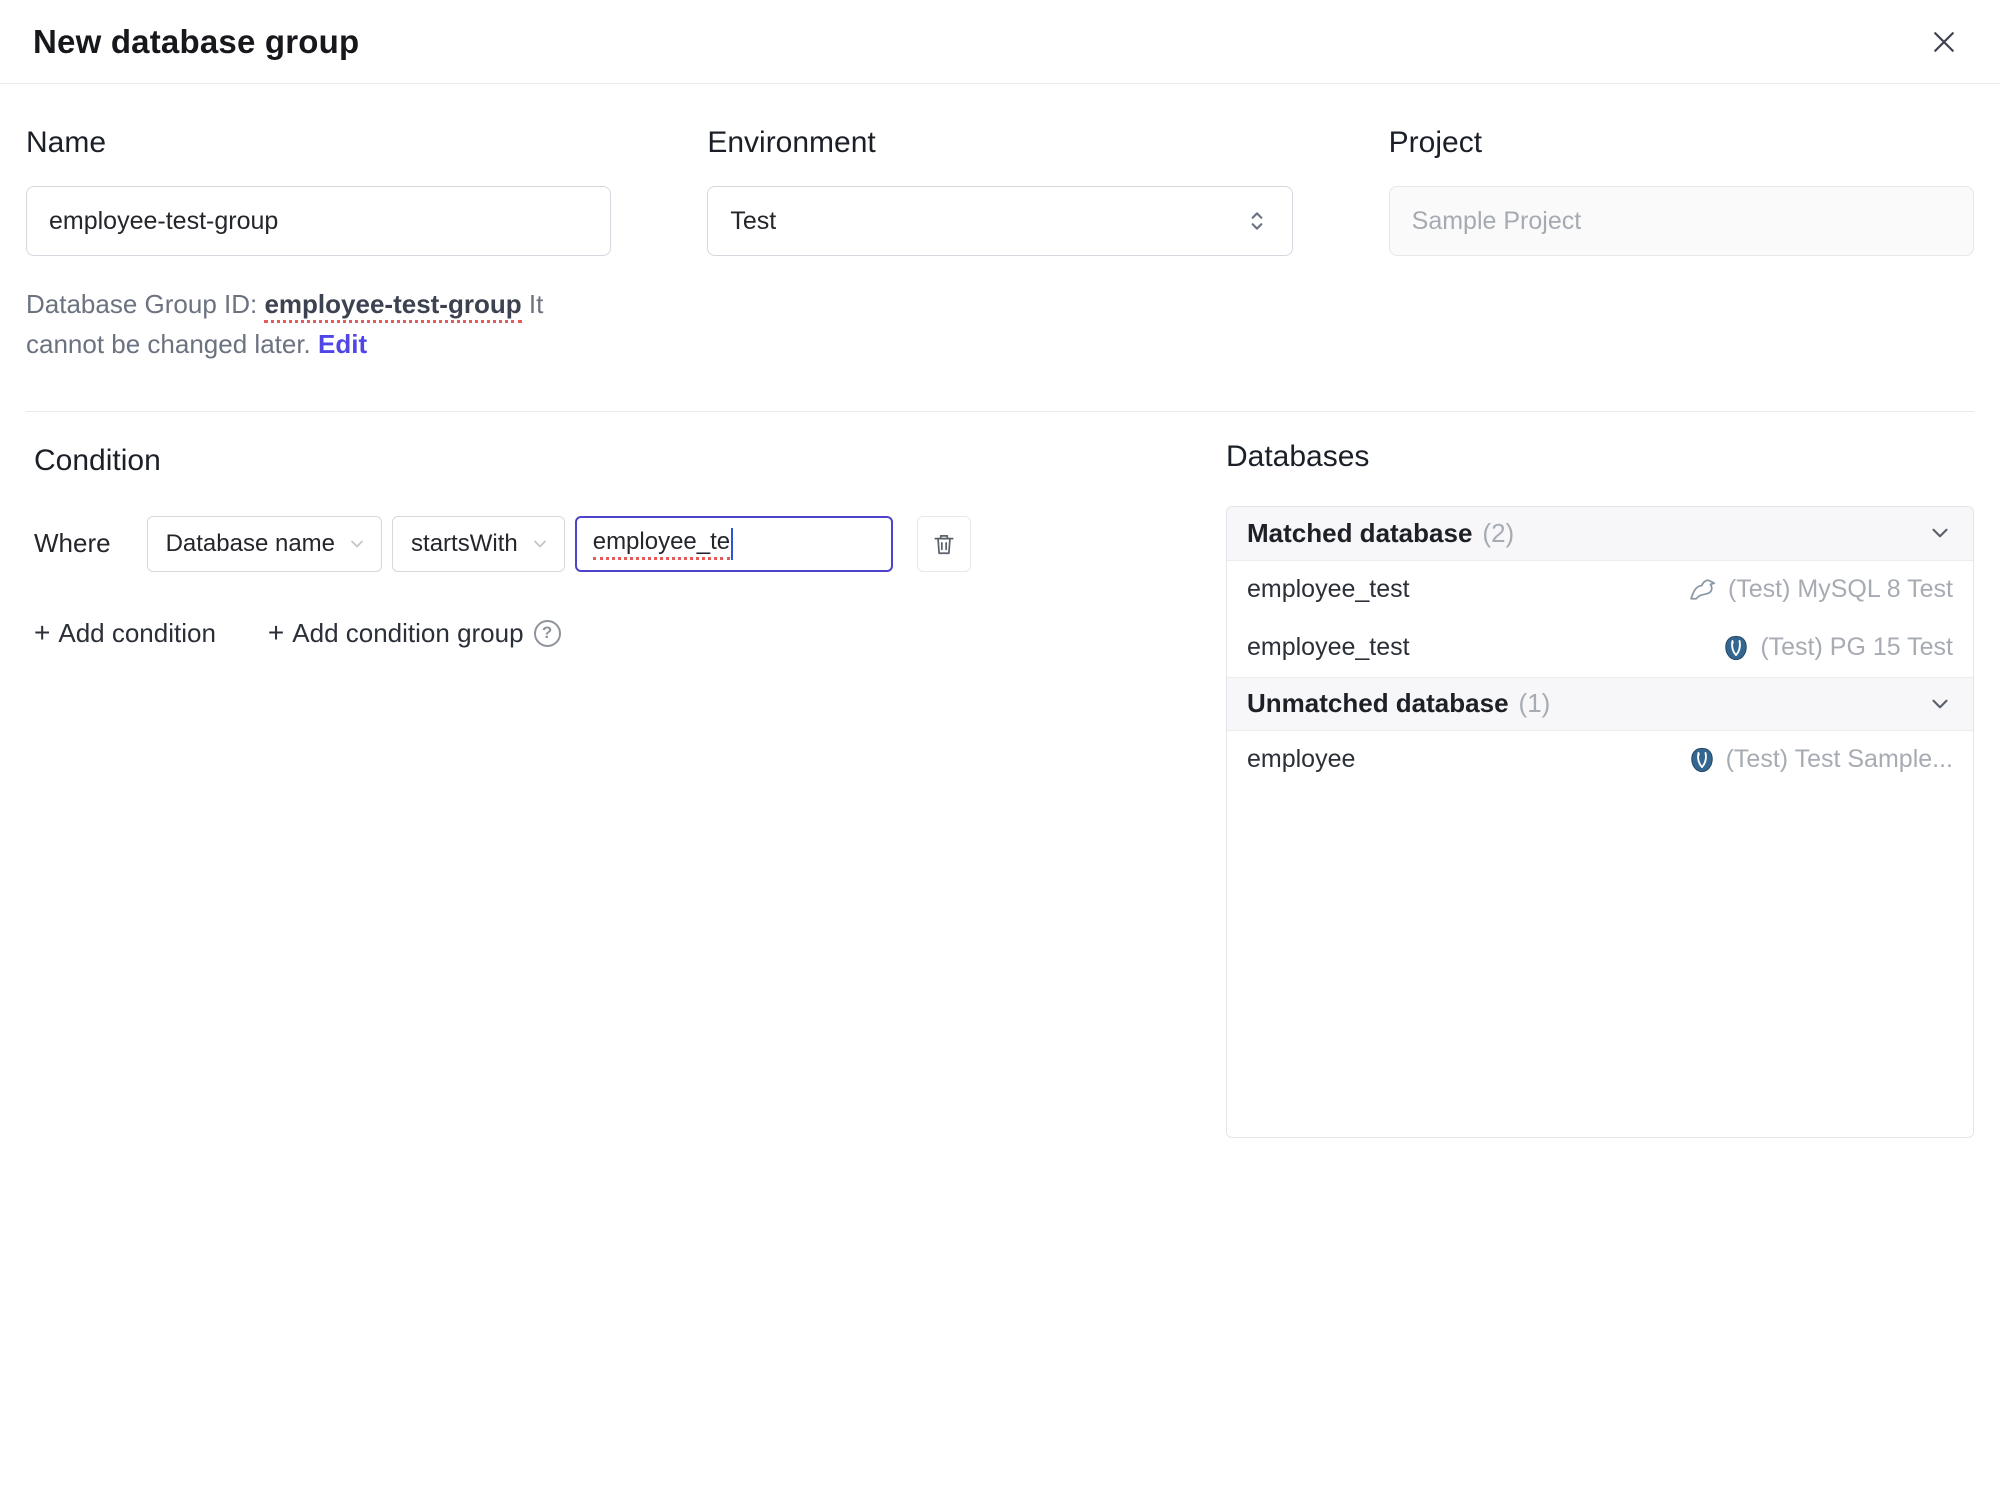  What do you see at coordinates (464, 543) in the screenshot?
I see `condition-operator-value: startsWith` at bounding box center [464, 543].